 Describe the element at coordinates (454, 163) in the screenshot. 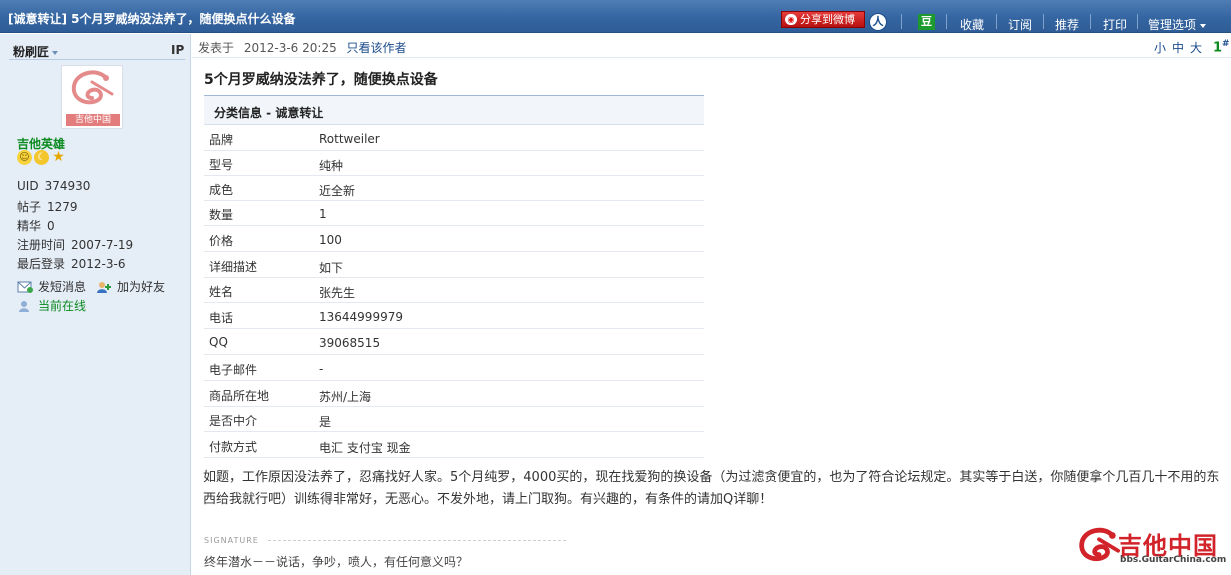

I see `table-row: 型号 纯种` at that location.